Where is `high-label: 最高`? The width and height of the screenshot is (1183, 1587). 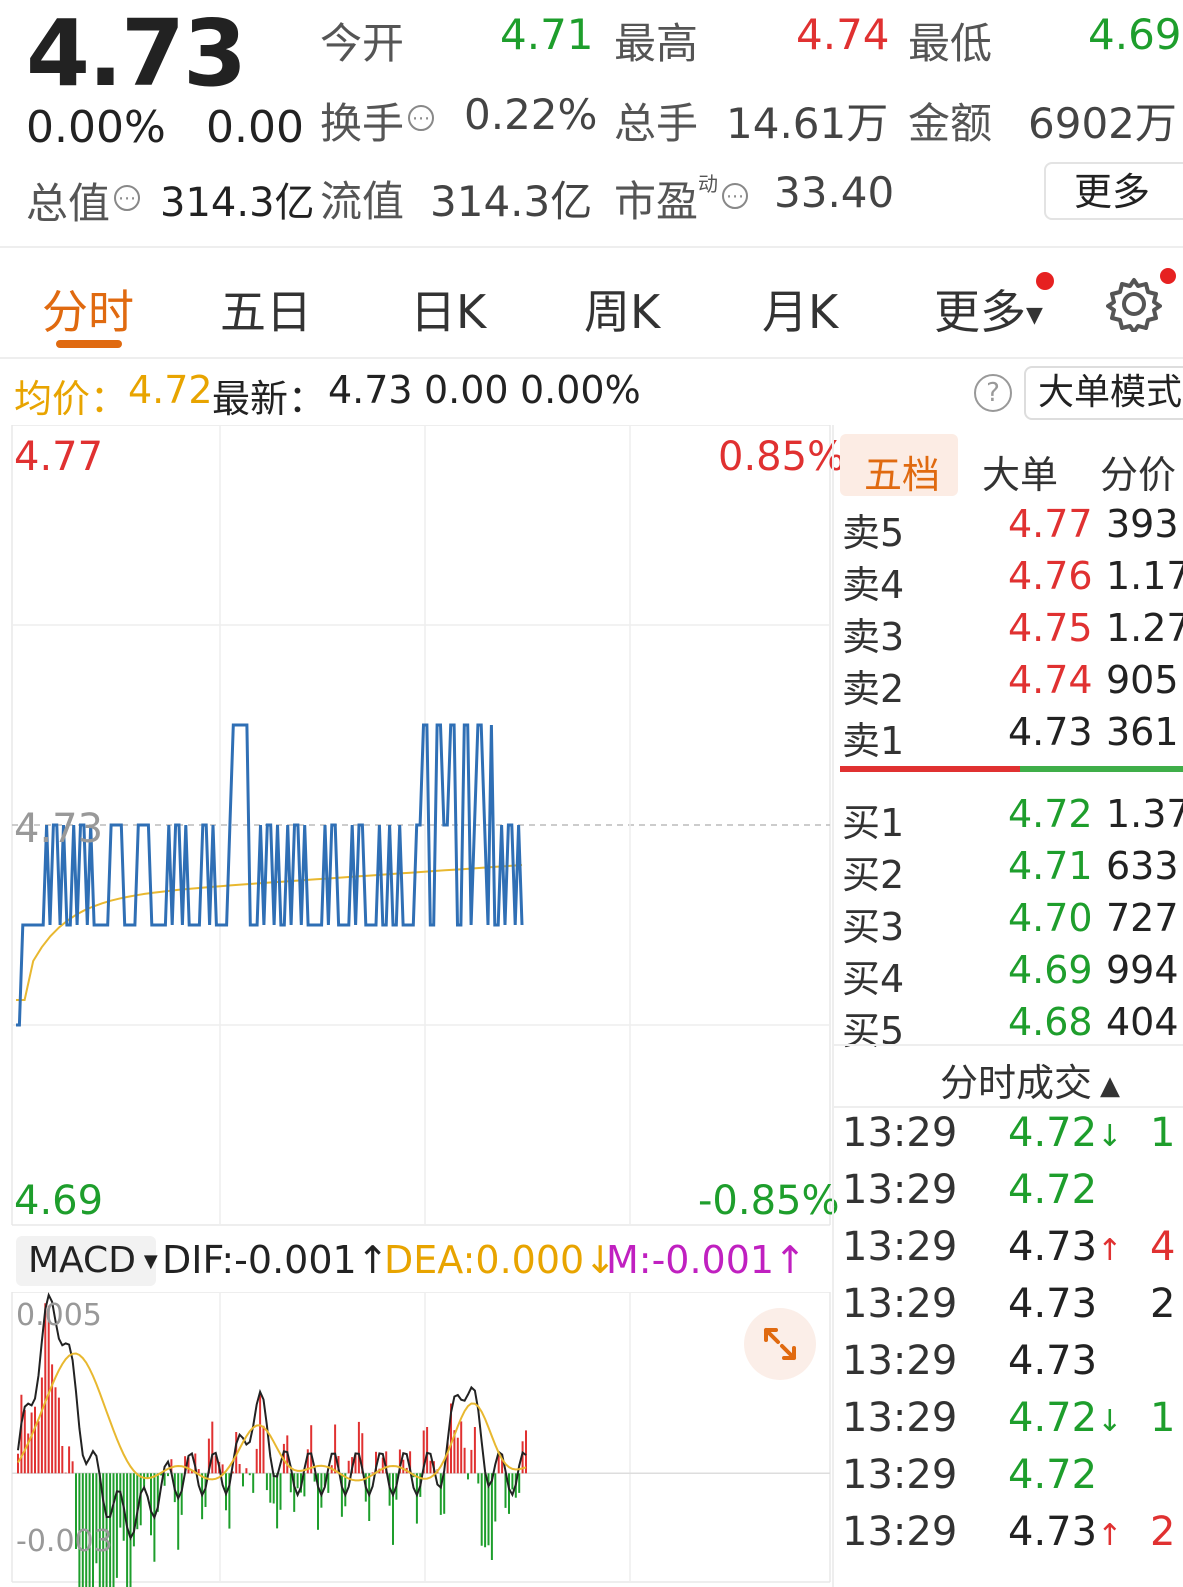
high-label: 最高 is located at coordinates (656, 43).